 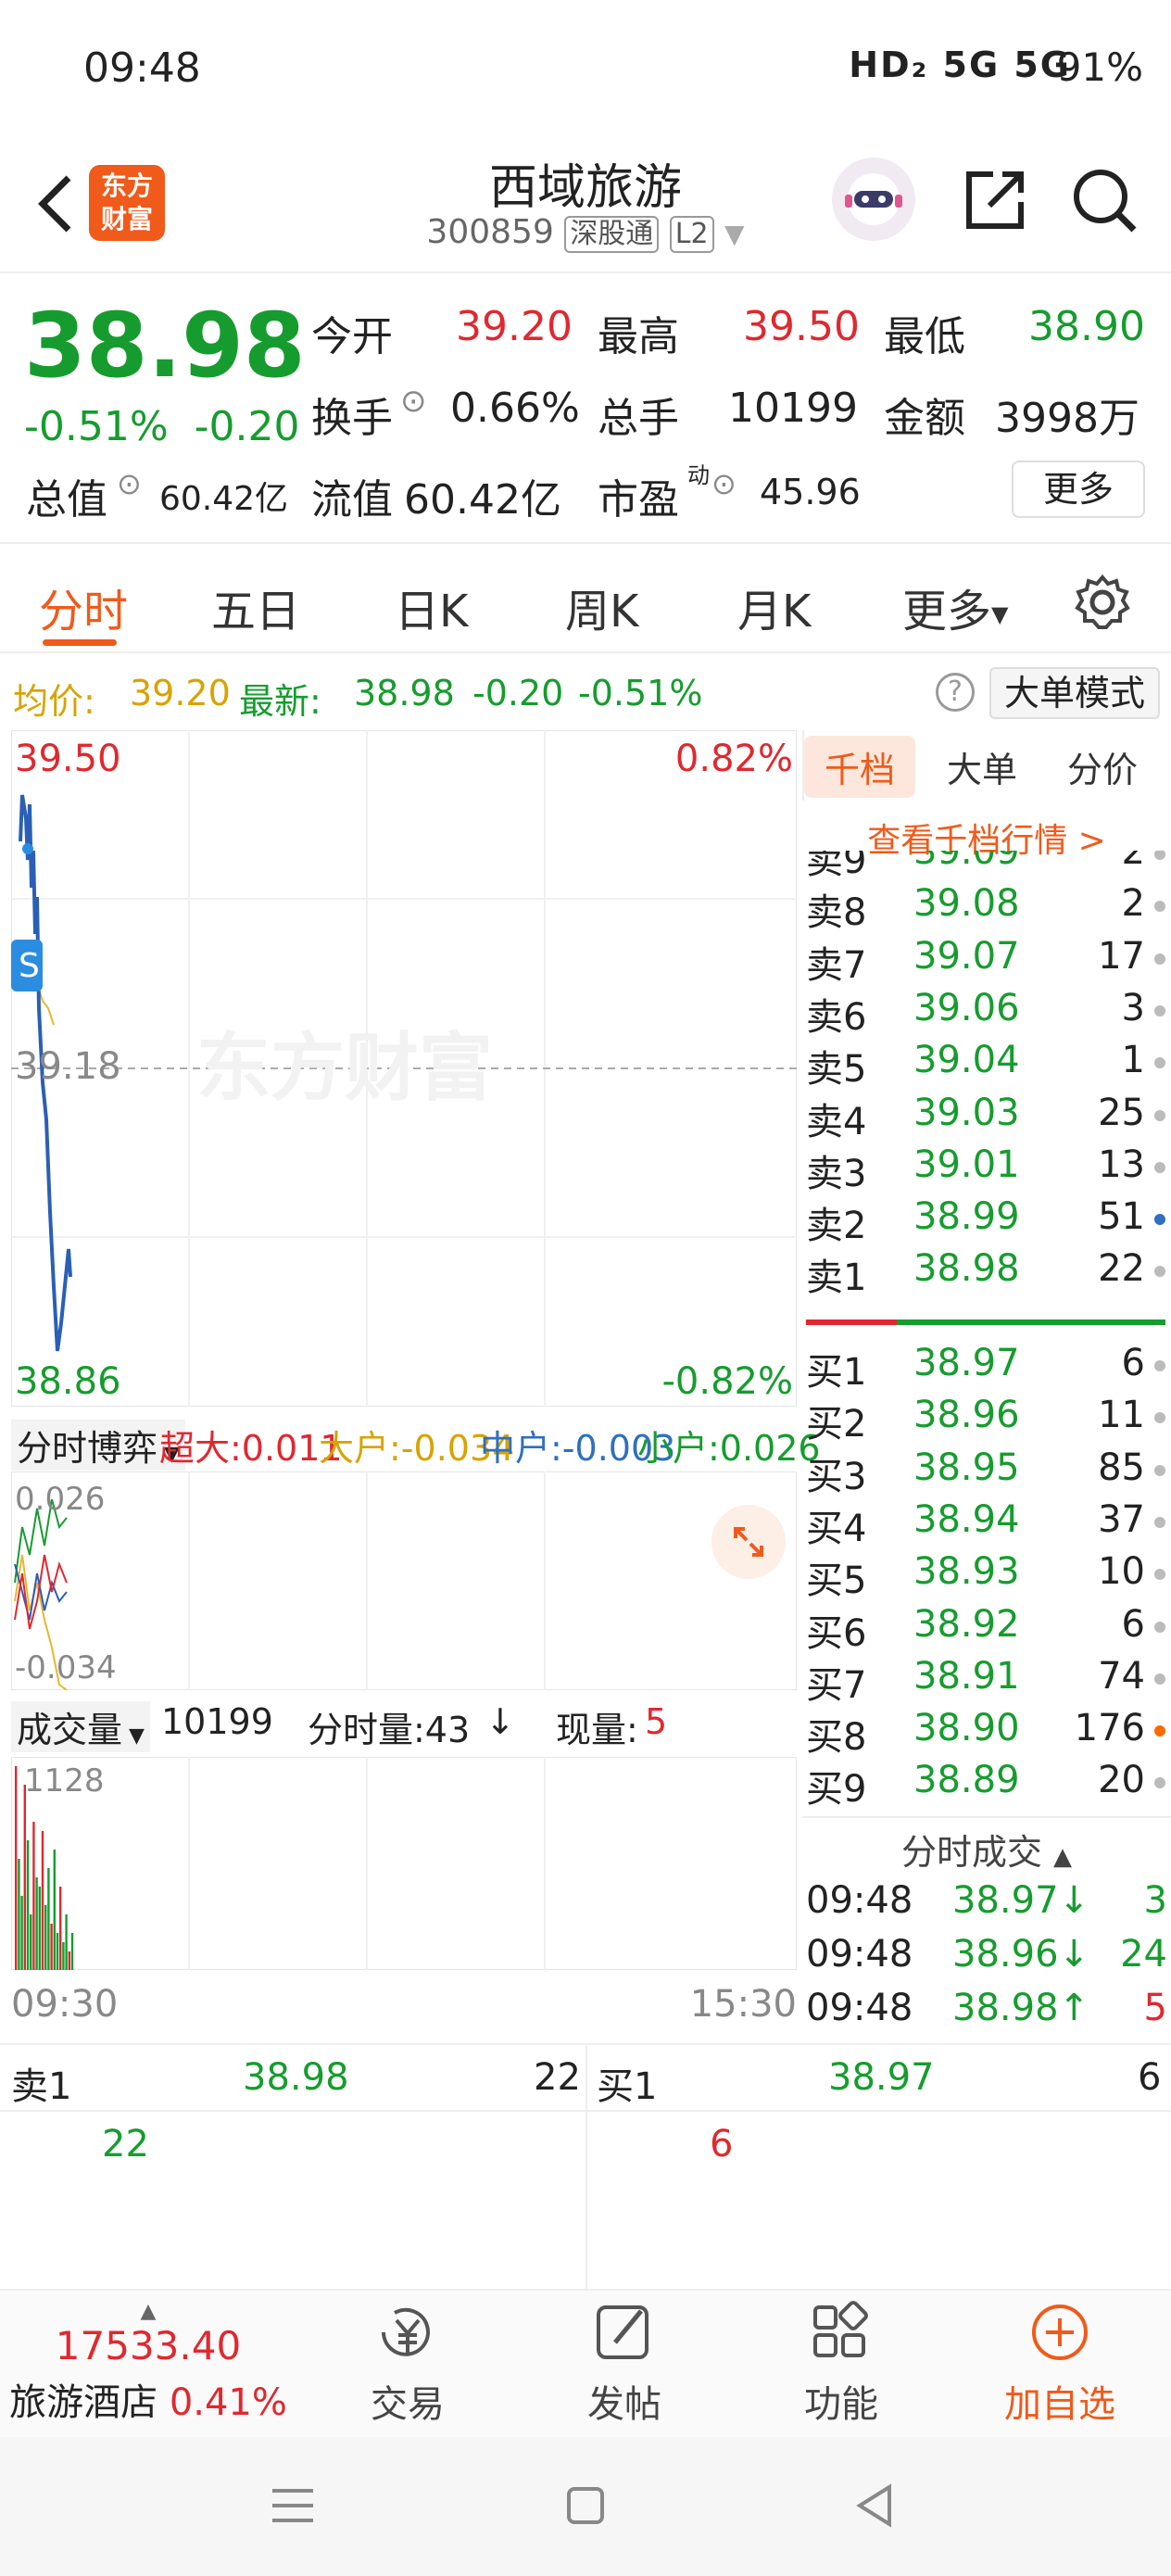 What do you see at coordinates (84, 607) in the screenshot?
I see `tab-intraday: 分时` at bounding box center [84, 607].